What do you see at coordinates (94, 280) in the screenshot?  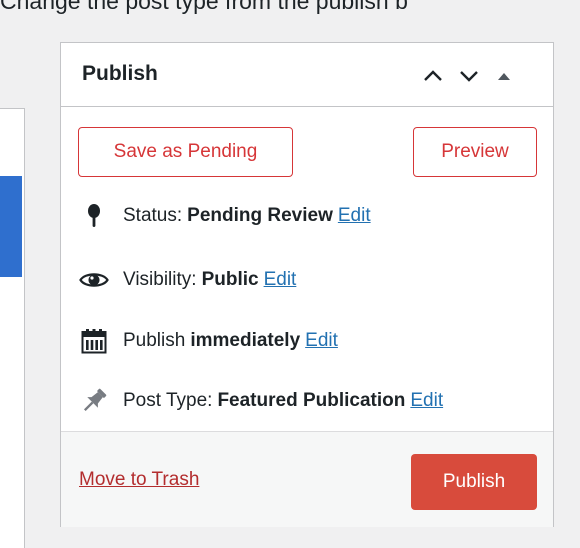 I see `eye-icon` at bounding box center [94, 280].